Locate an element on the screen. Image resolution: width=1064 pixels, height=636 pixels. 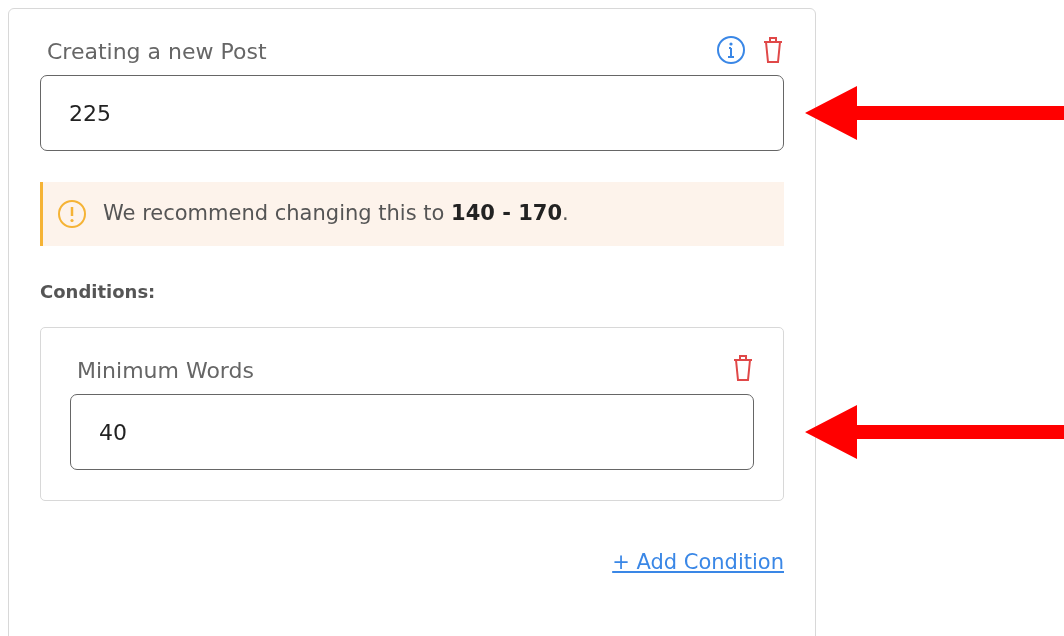
input-field: 40 is located at coordinates (412, 432).